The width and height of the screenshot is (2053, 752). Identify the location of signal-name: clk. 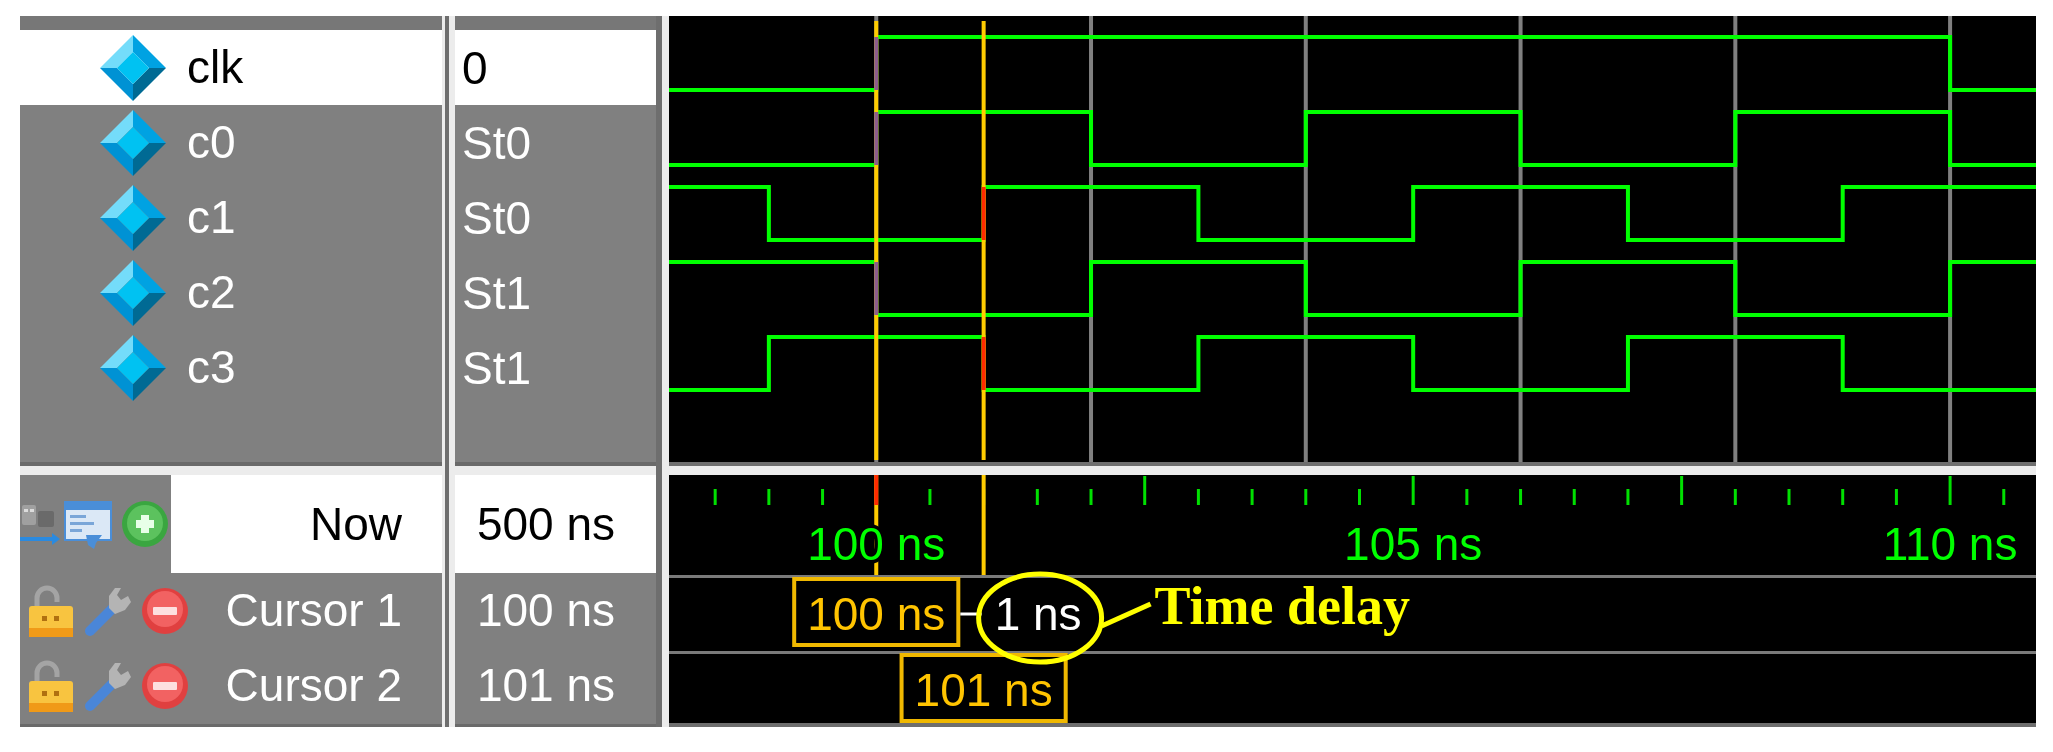
(215, 67).